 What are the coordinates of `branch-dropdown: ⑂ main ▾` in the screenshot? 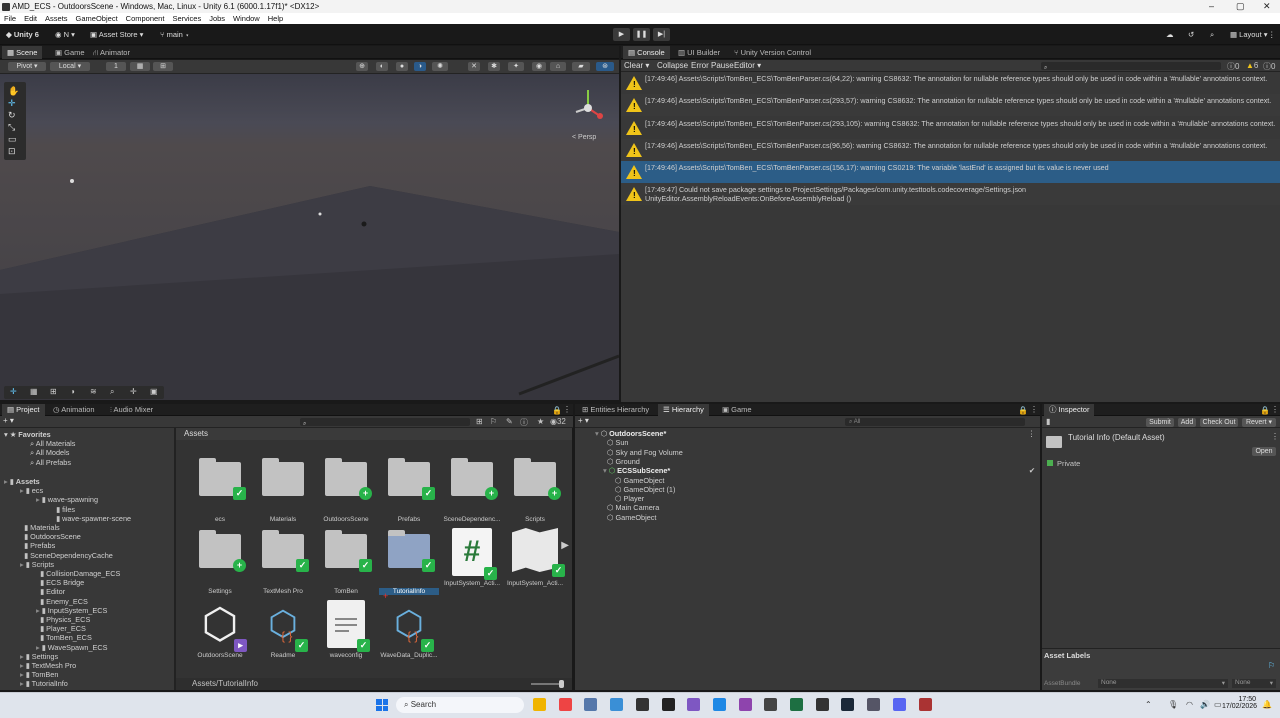 It's located at (174, 34).